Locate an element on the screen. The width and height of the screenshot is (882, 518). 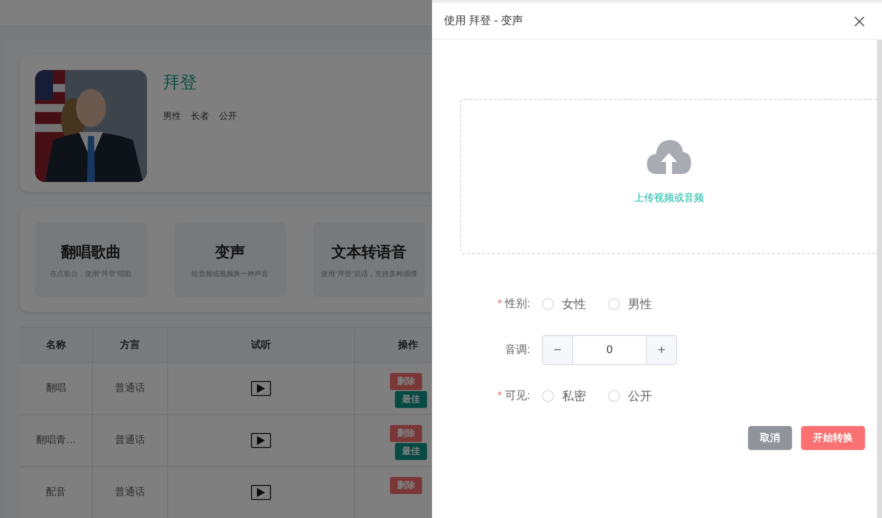
stepper-value: 0 is located at coordinates (609, 350).